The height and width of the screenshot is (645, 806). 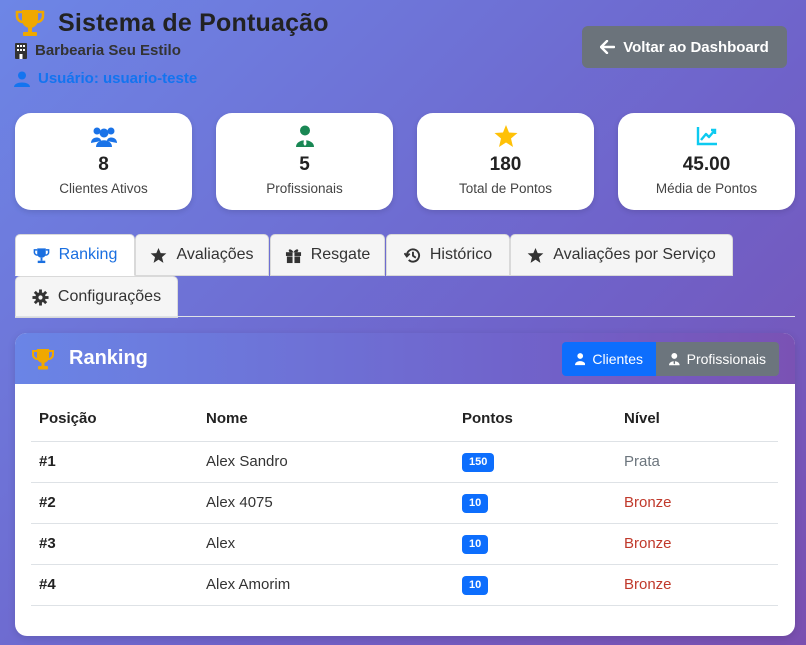 I want to click on level: Prata, so click(x=701, y=462).